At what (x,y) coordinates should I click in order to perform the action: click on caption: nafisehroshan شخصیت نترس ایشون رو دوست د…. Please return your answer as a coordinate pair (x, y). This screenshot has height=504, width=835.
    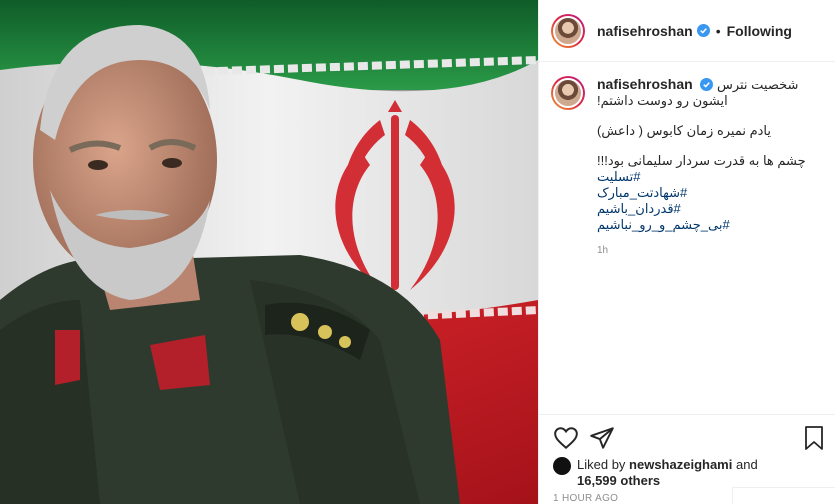
    Looking at the image, I should click on (688, 167).